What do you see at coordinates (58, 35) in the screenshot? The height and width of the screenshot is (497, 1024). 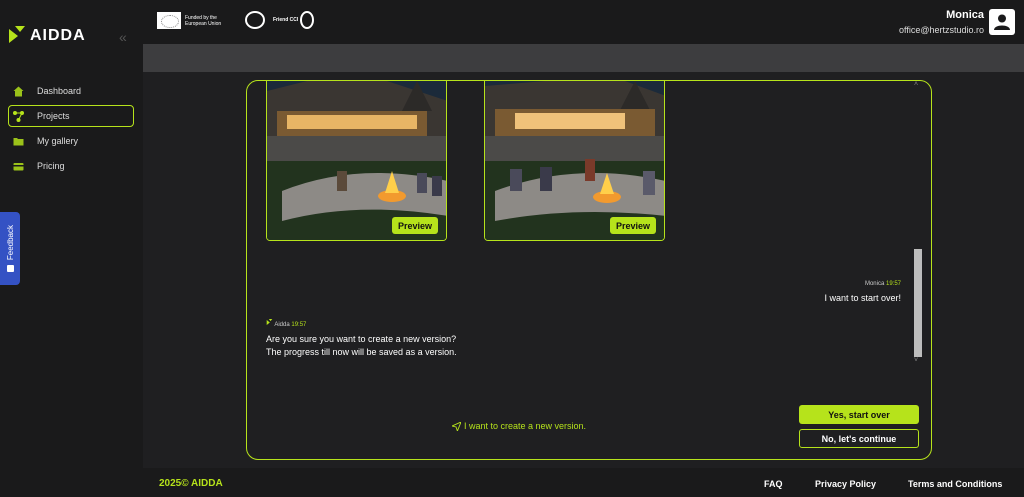 I see `logo-text: AIDDA` at bounding box center [58, 35].